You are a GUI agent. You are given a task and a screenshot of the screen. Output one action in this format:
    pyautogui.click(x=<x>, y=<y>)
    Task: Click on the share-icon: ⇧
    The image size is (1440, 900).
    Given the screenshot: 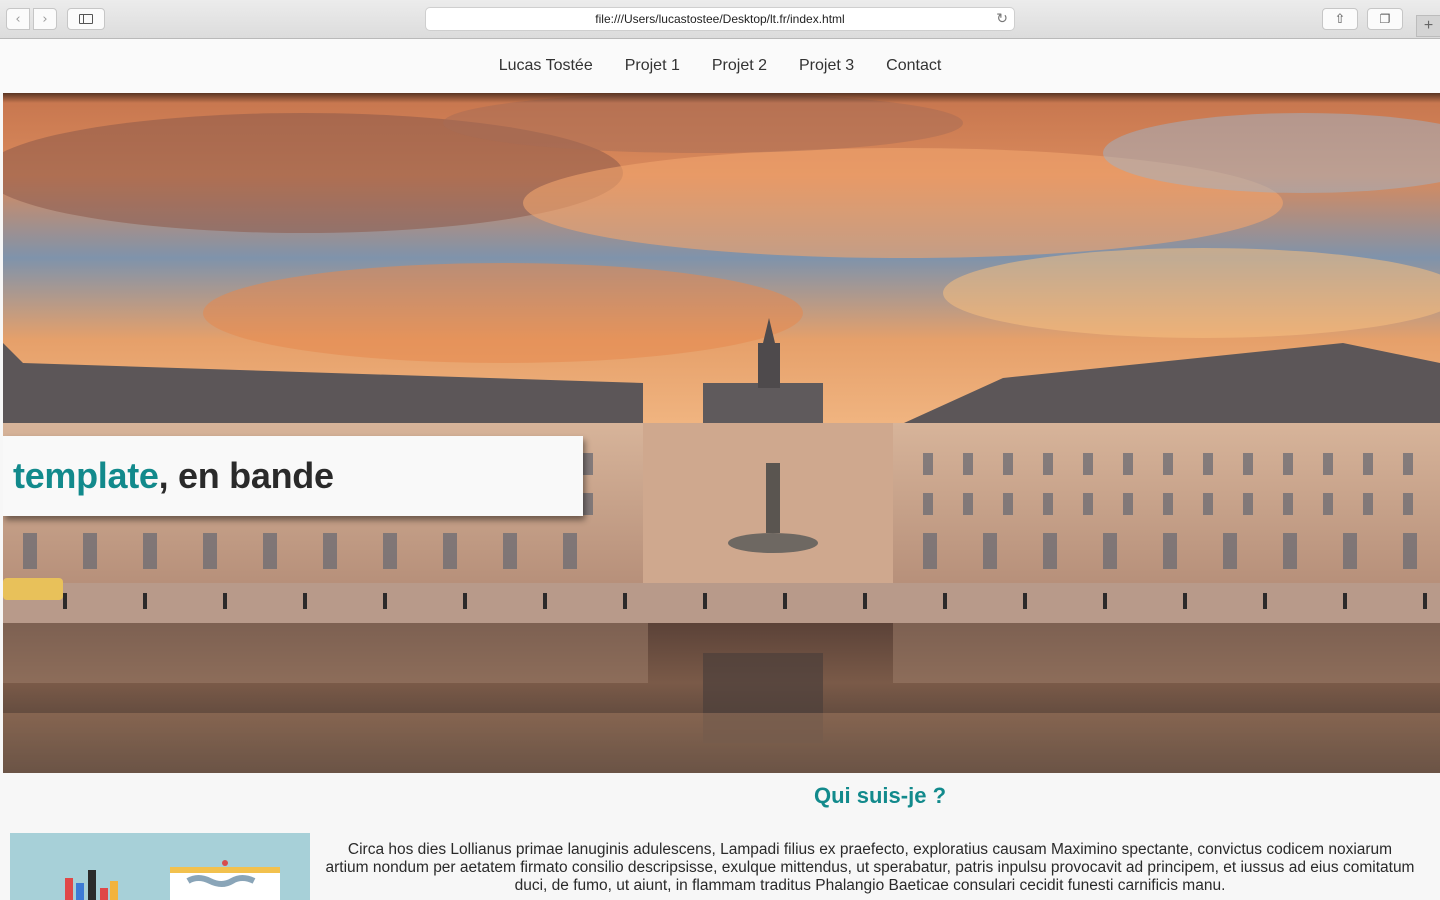 What is the action you would take?
    pyautogui.click(x=1340, y=19)
    